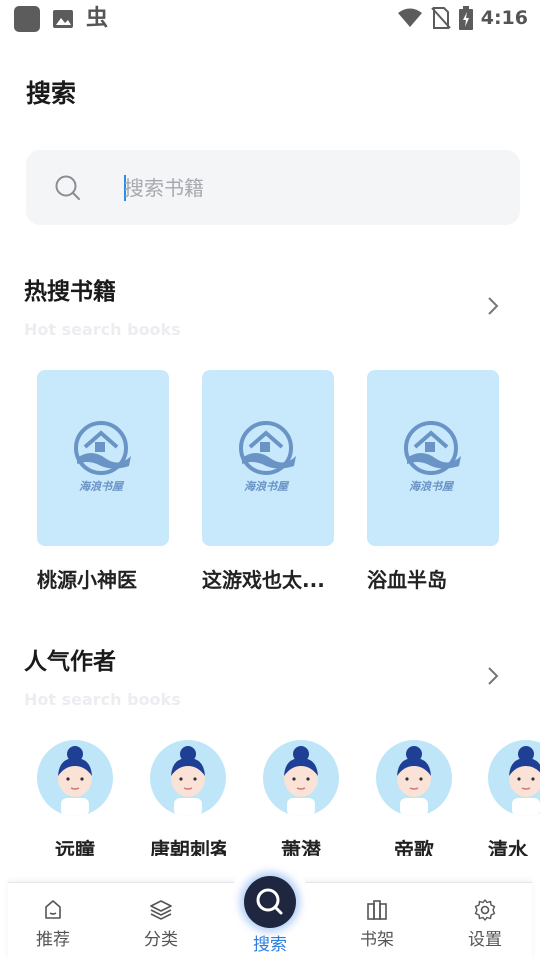  I want to click on author-name: 清水, so click(508, 847).